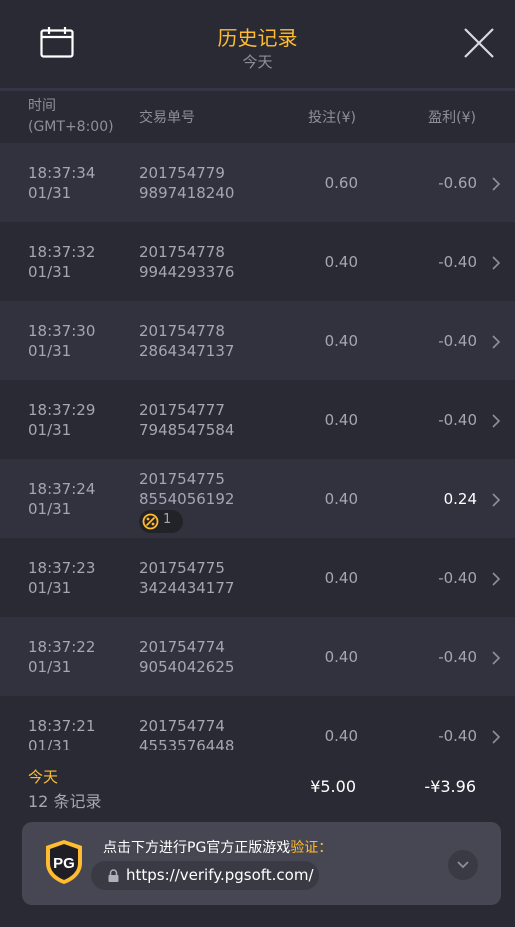 This screenshot has height=927, width=515. What do you see at coordinates (62, 341) in the screenshot?
I see `row-time: 18:37:30 01/31` at bounding box center [62, 341].